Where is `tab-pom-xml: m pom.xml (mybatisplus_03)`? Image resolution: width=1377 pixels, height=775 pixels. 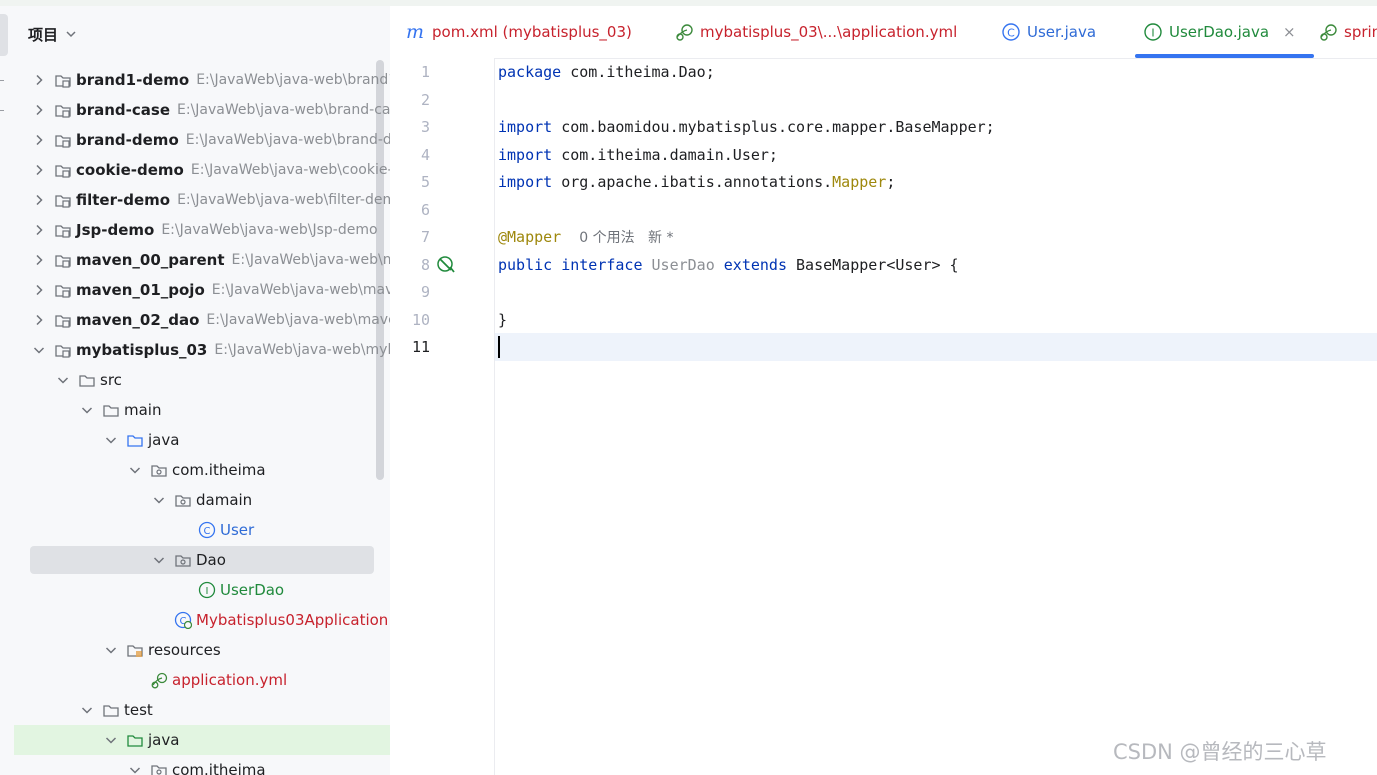 tab-pom-xml: m pom.xml (mybatisplus_03) is located at coordinates (519, 32).